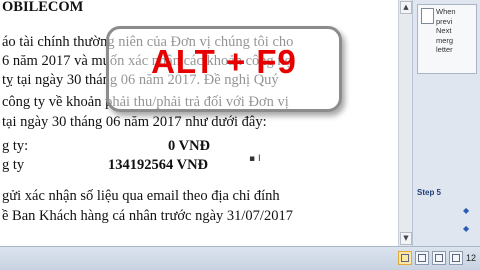 The width and height of the screenshot is (480, 270). Describe the element at coordinates (43, 7) in the screenshot. I see `doc-line-company: OBILECOM` at that location.